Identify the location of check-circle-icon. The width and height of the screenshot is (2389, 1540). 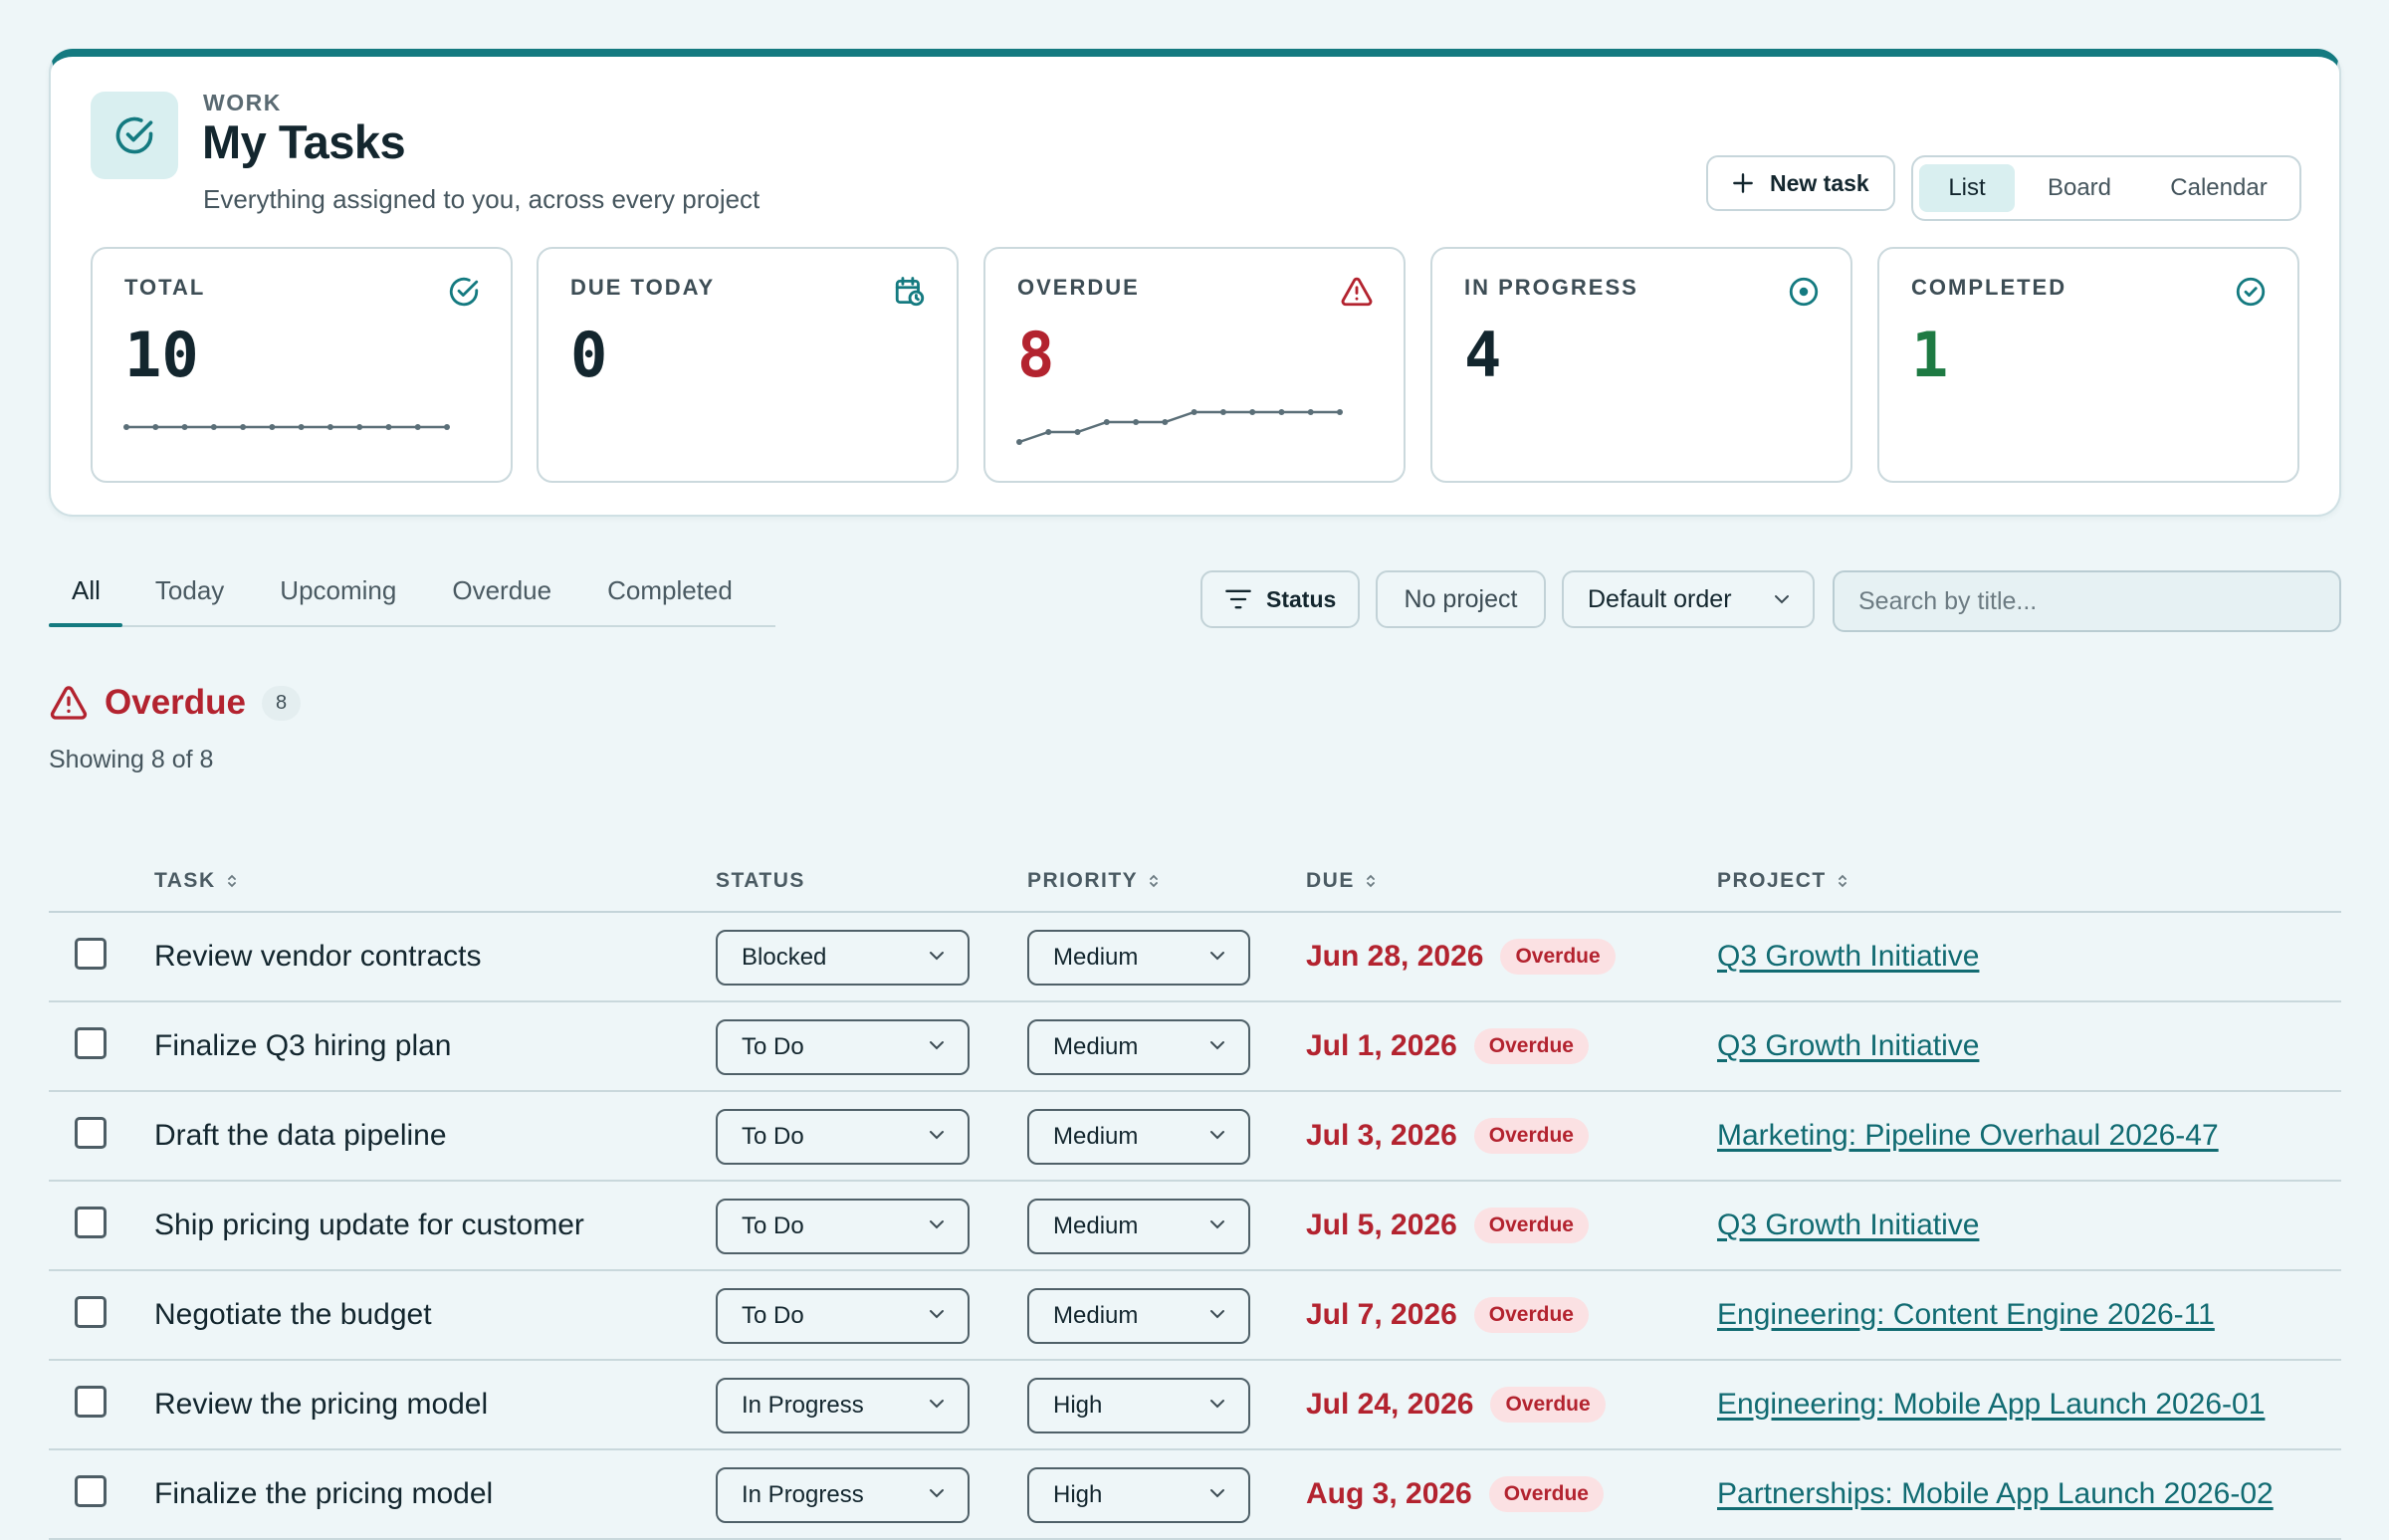
(464, 292).